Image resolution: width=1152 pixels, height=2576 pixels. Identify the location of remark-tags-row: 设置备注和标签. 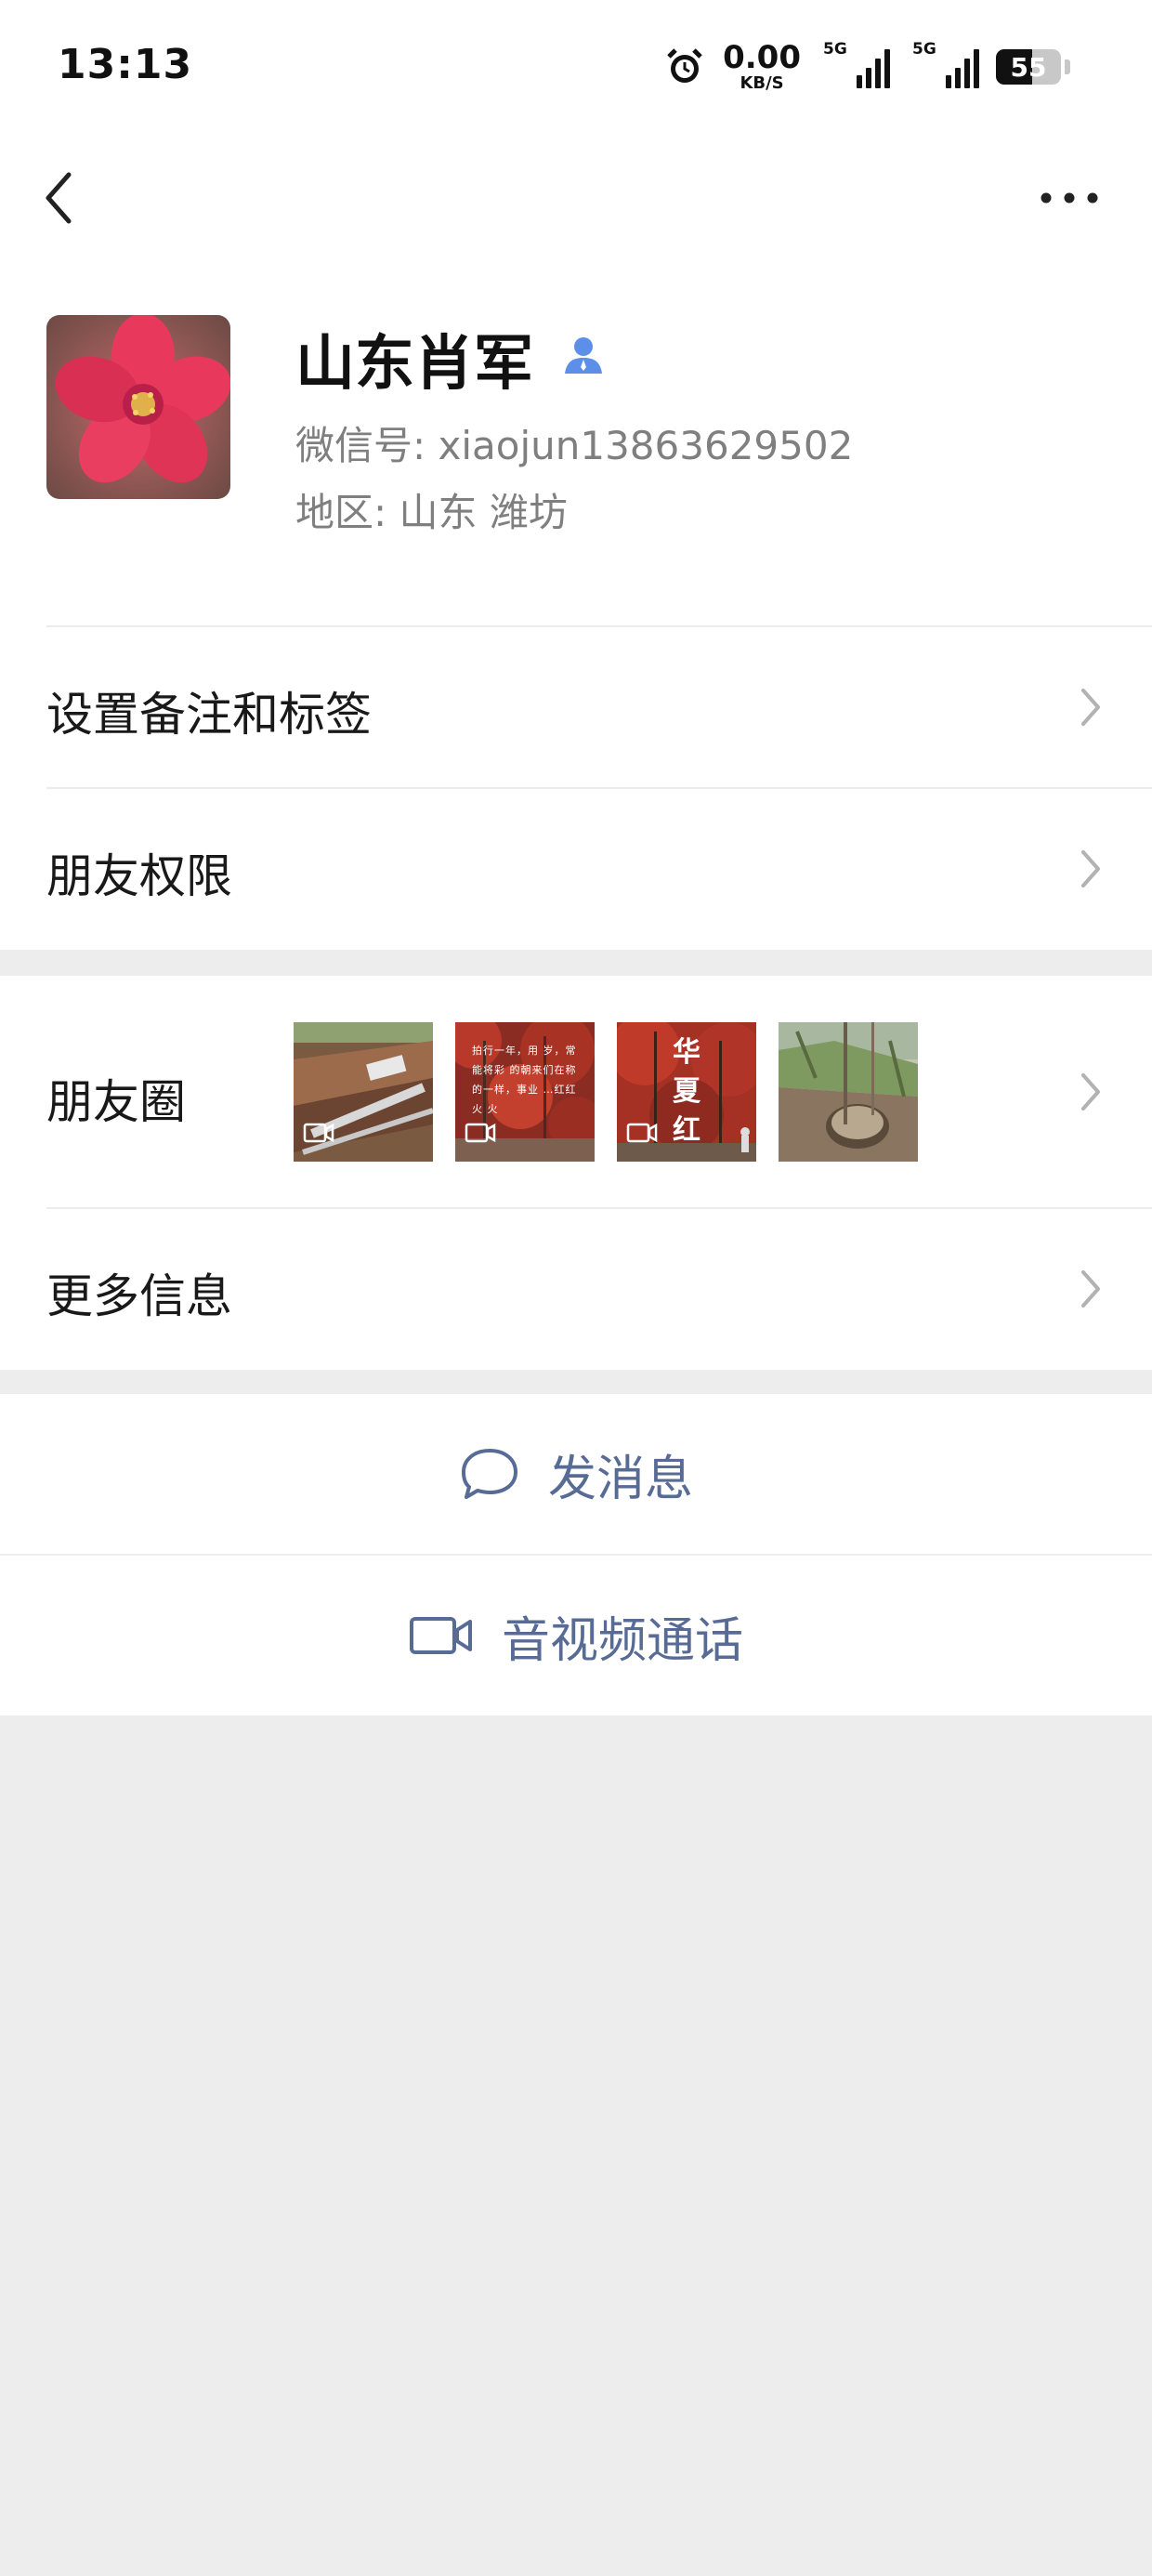
(576, 707).